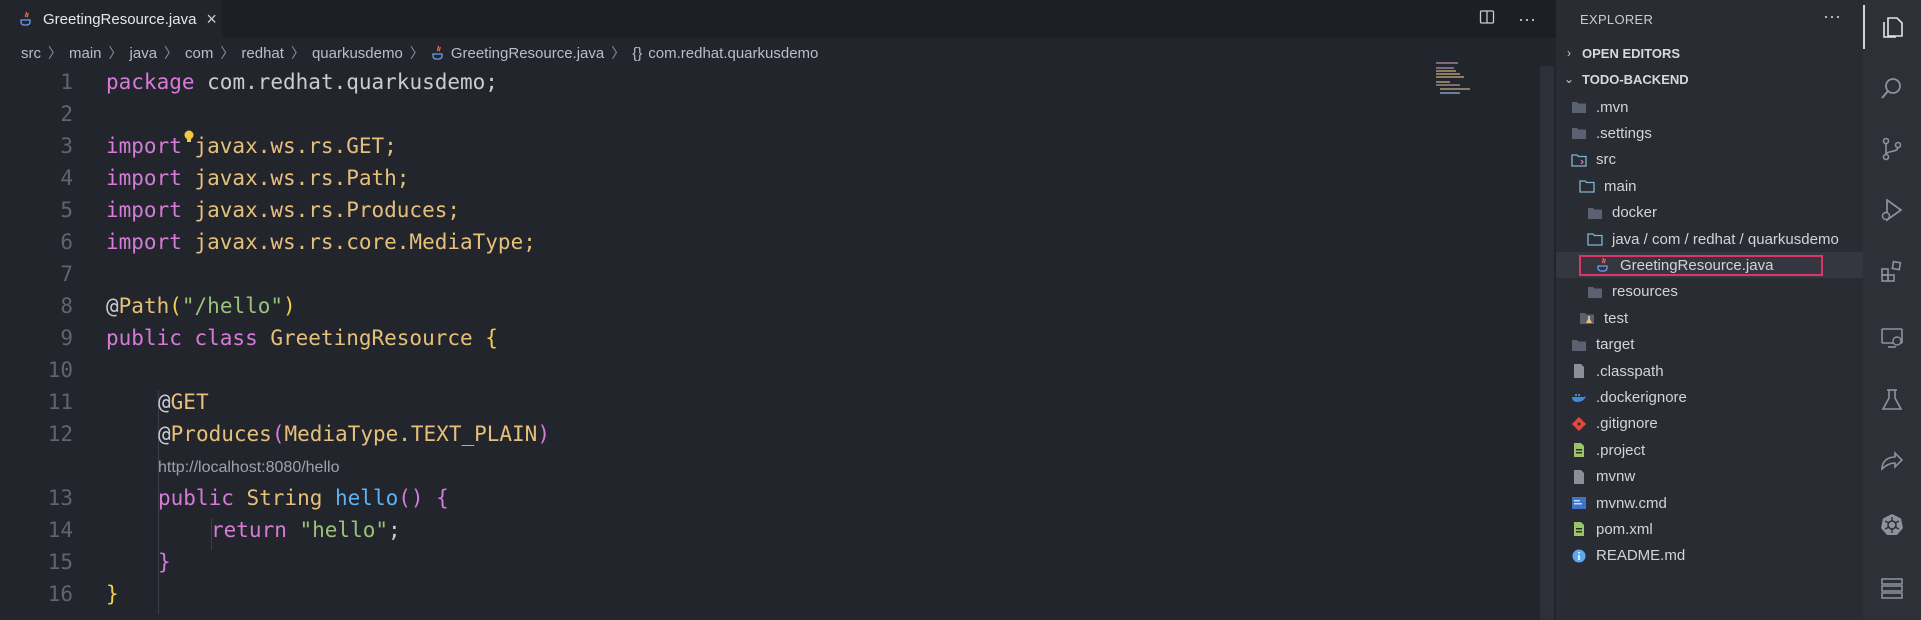  I want to click on section-label: OPEN EDITORS, so click(1631, 53).